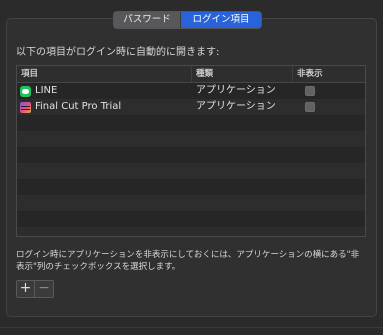 This screenshot has height=335, width=383. I want to click on tab-password: パスワード, so click(147, 20).